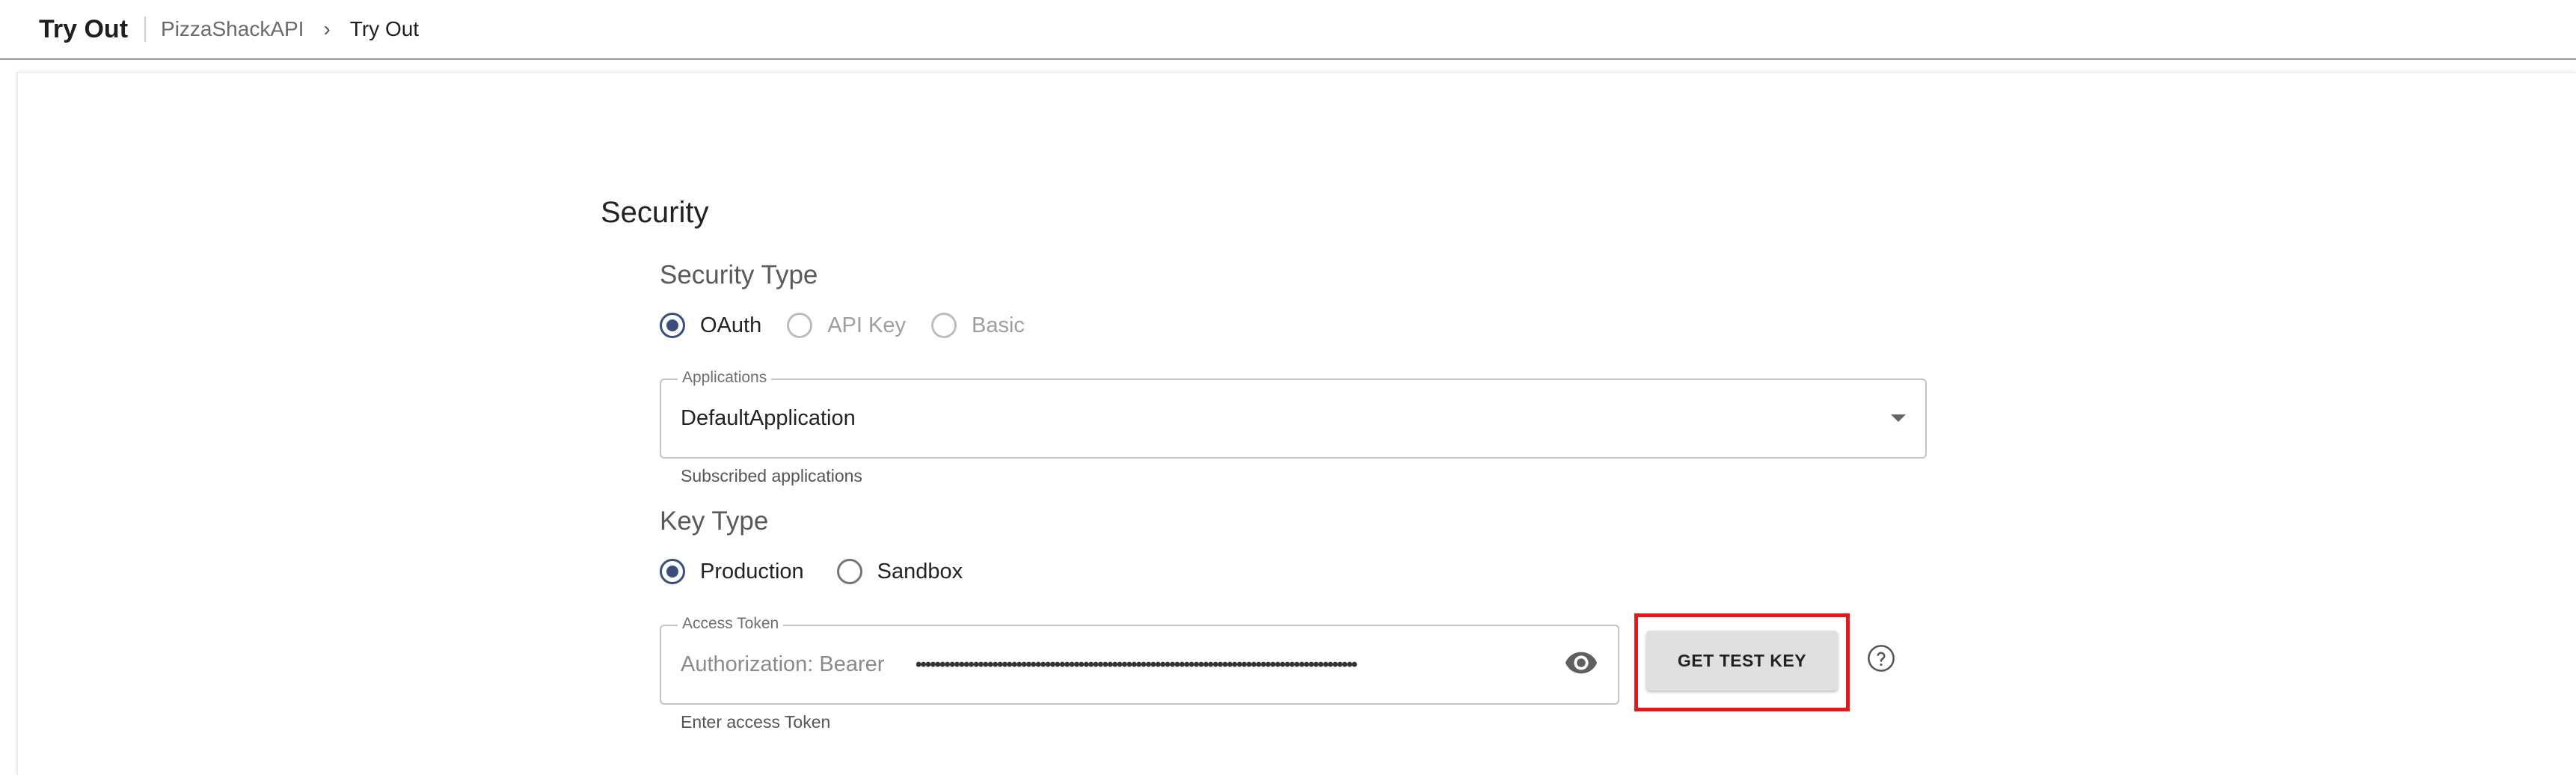 The image size is (2576, 775). I want to click on breadcrumb-api-link: PizzaShackAPI, so click(232, 29).